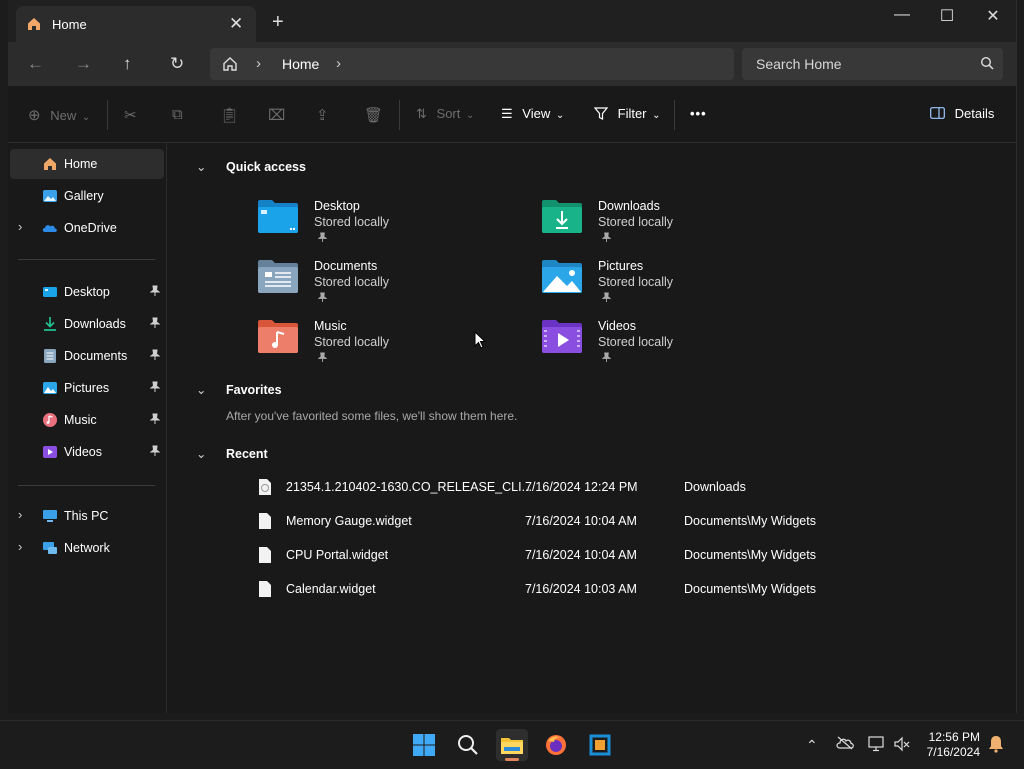  What do you see at coordinates (50, 452) in the screenshot?
I see `videos-icon` at bounding box center [50, 452].